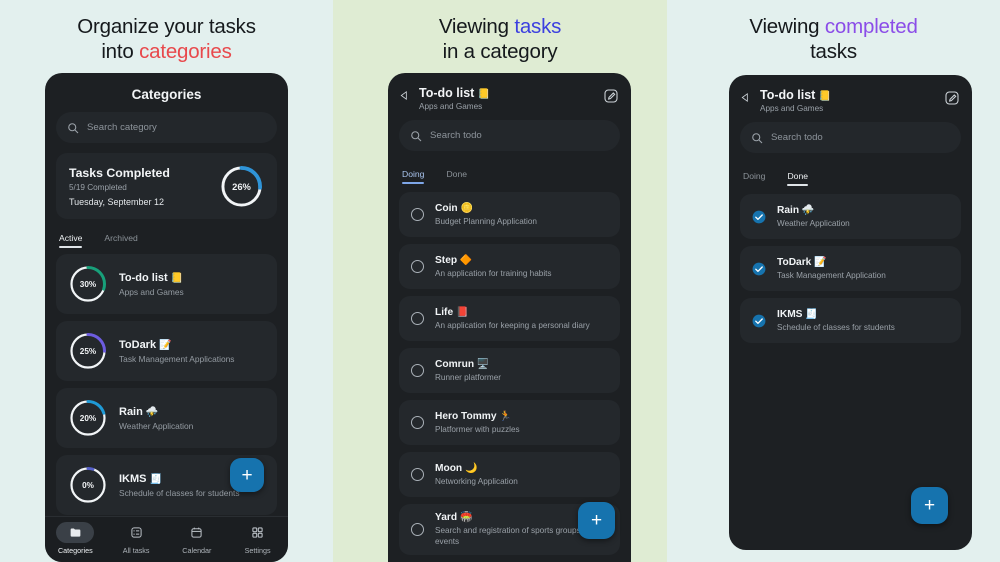 The image size is (1000, 562). I want to click on task-text: ToDark 📝 Task Management Application, so click(831, 269).